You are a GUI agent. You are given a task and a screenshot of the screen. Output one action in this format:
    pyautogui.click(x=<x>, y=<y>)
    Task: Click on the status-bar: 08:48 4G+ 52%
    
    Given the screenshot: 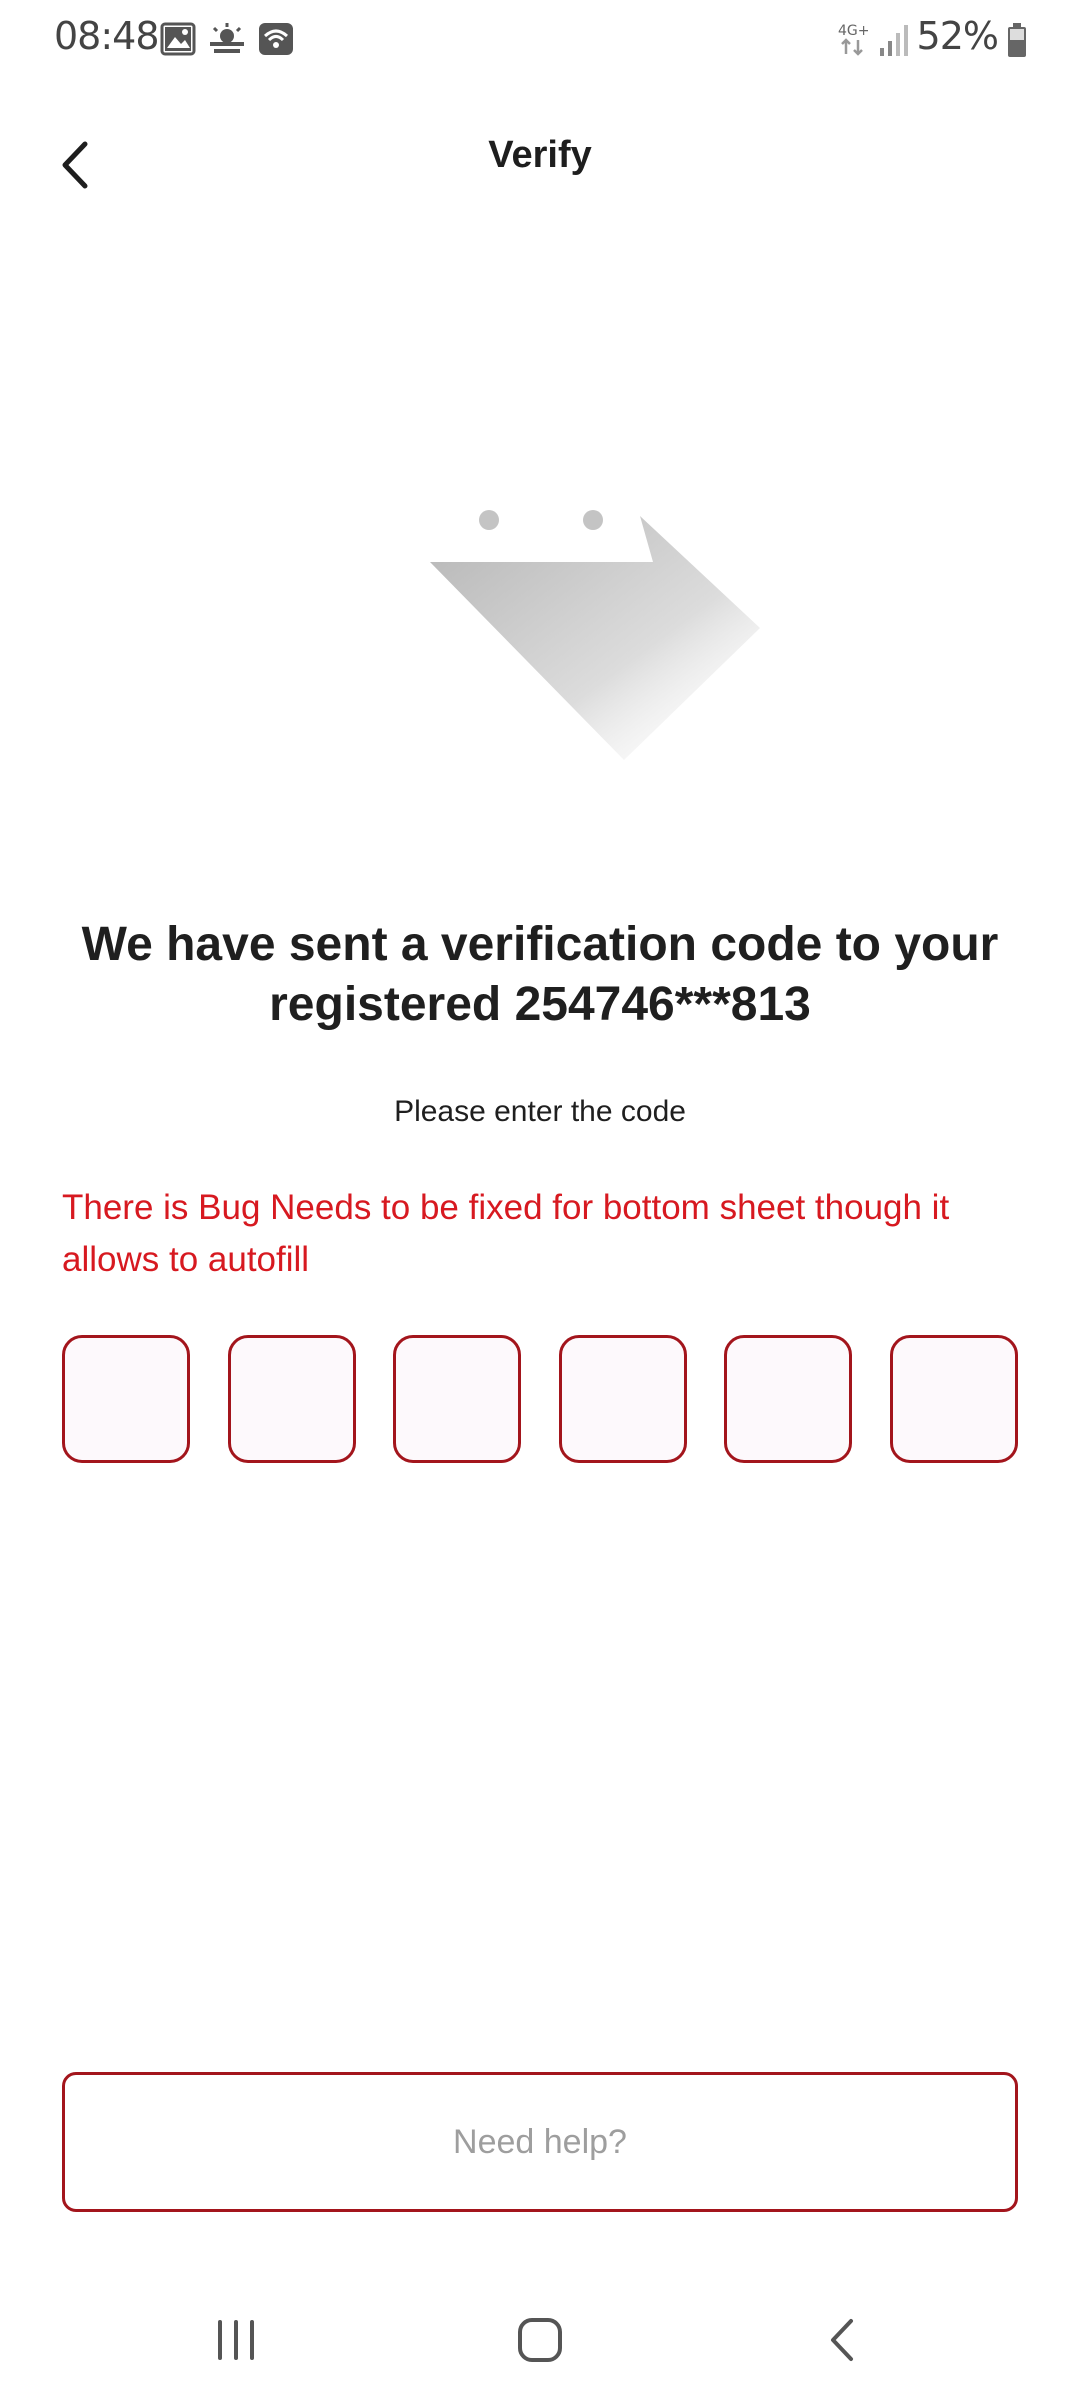 What is the action you would take?
    pyautogui.click(x=540, y=40)
    